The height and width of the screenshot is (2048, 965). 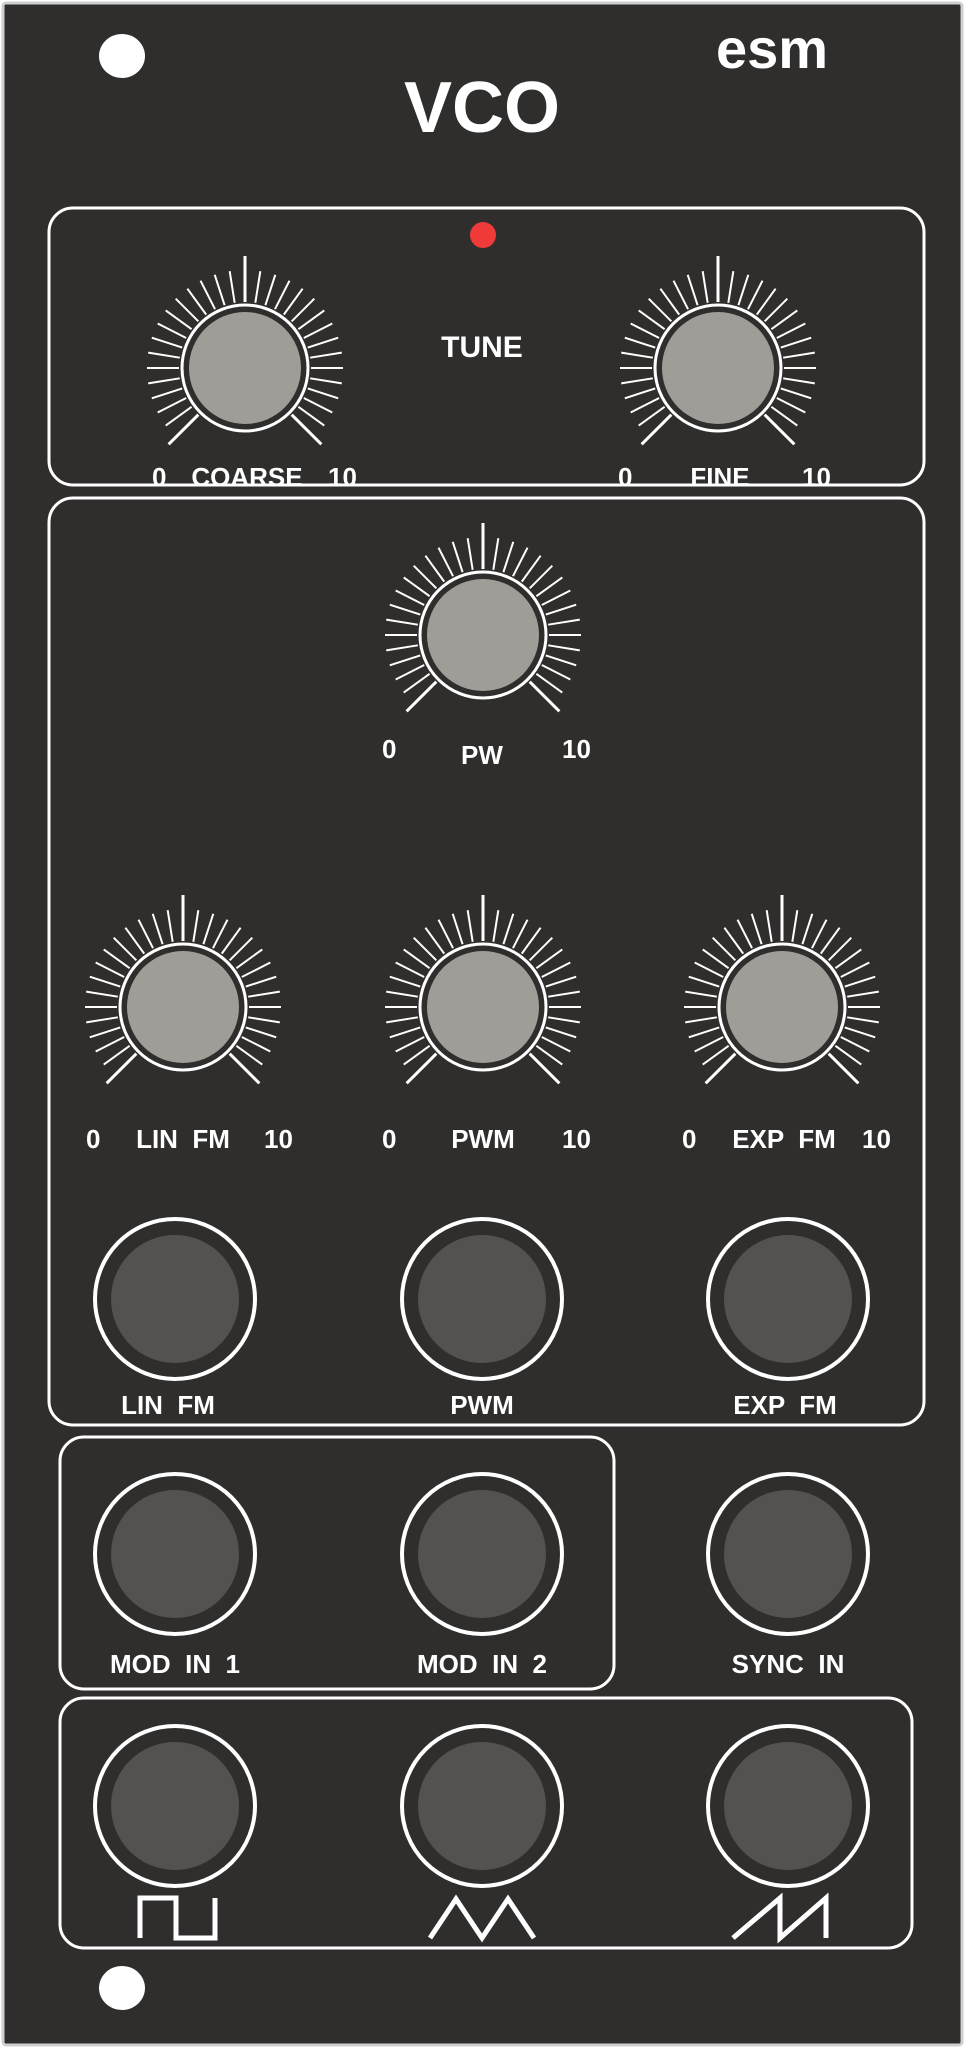 I want to click on mod-in-2-jack, so click(x=482, y=1554).